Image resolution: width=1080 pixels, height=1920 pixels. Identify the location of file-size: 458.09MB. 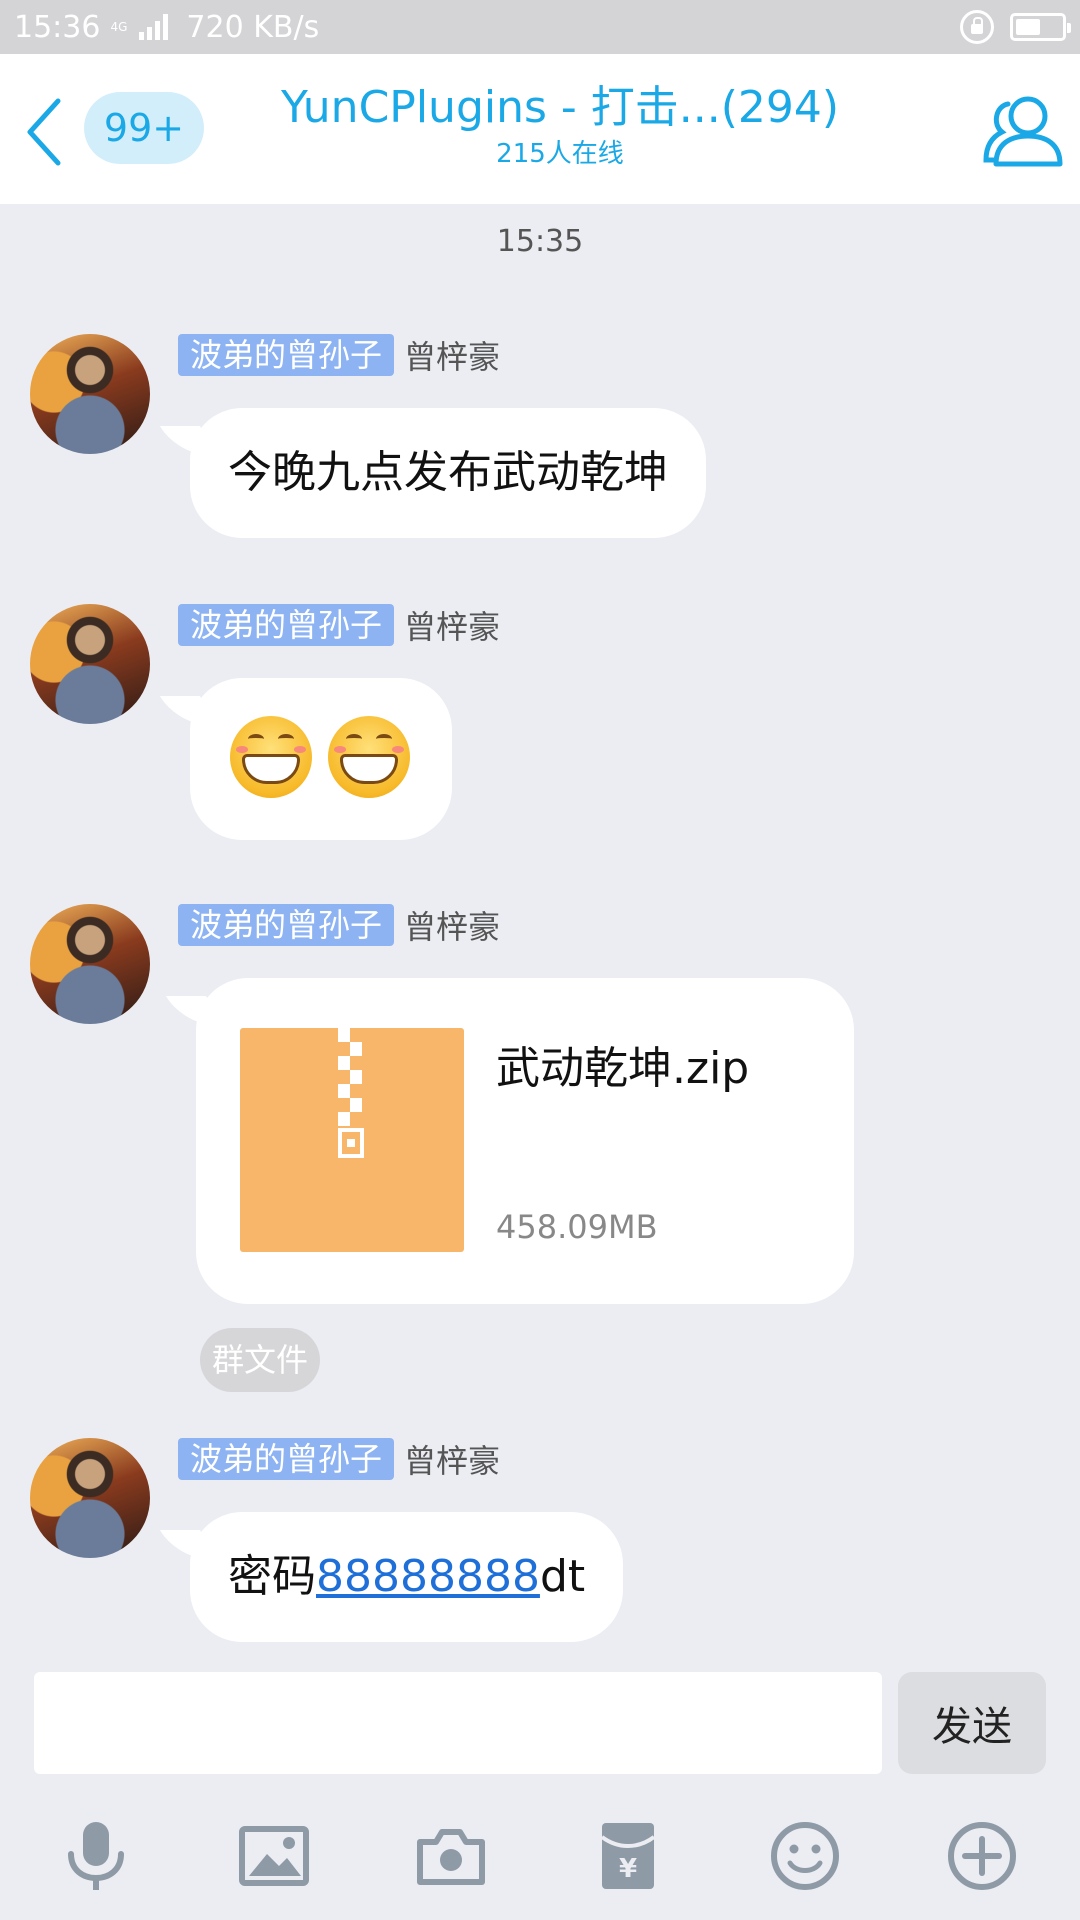
(577, 1227).